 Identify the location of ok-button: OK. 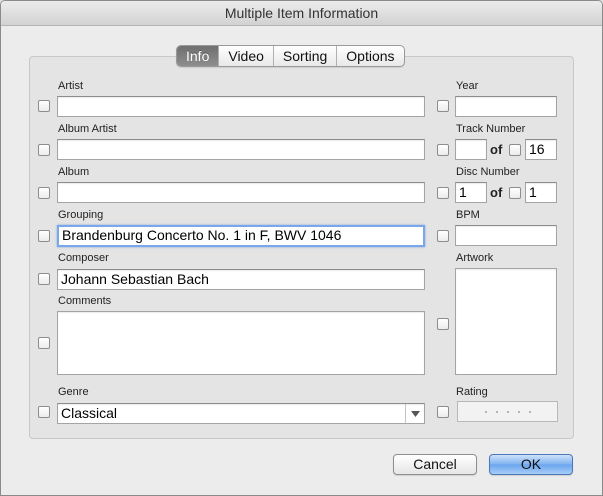
(531, 464).